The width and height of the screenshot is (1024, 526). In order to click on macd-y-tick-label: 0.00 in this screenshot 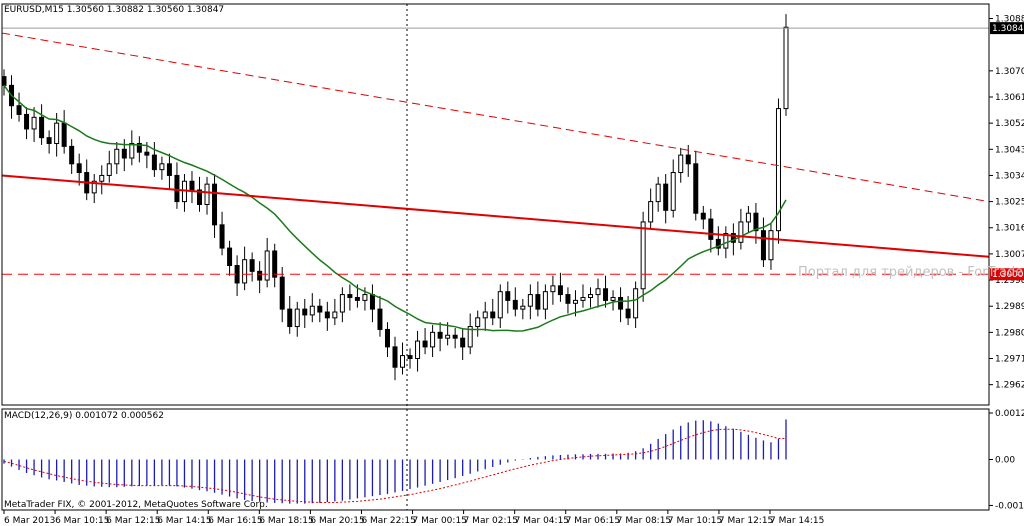, I will do `click(1005, 461)`.